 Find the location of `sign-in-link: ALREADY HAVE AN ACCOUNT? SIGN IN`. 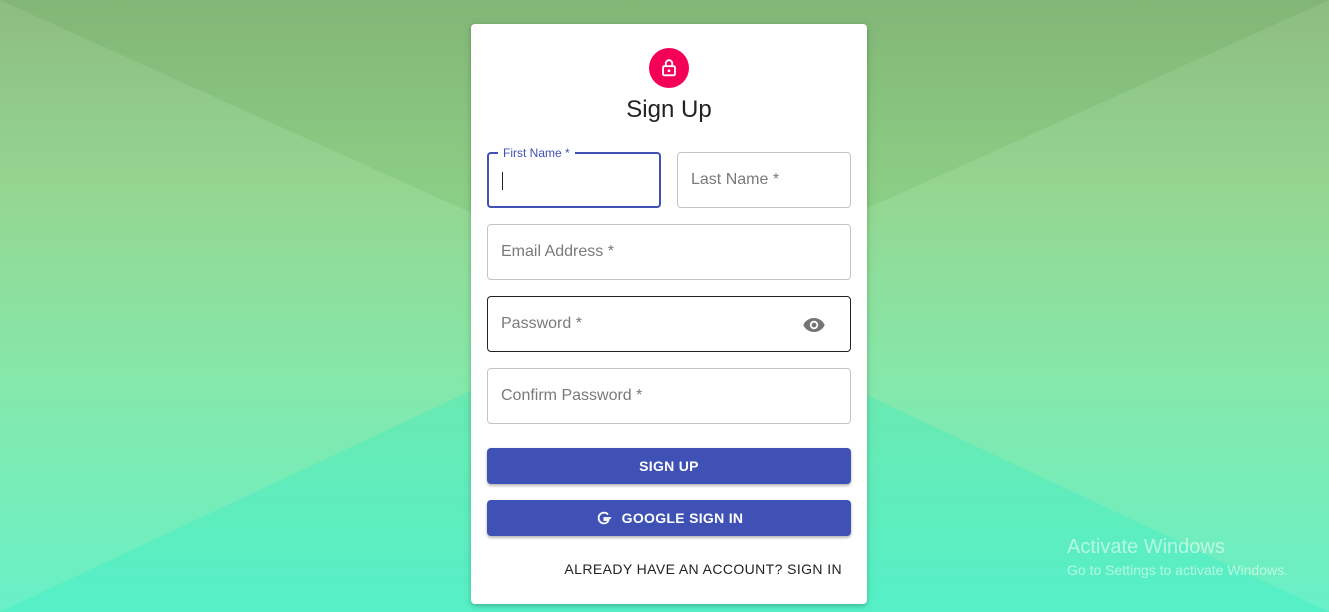

sign-in-link: ALREADY HAVE AN ACCOUNT? SIGN IN is located at coordinates (703, 569).